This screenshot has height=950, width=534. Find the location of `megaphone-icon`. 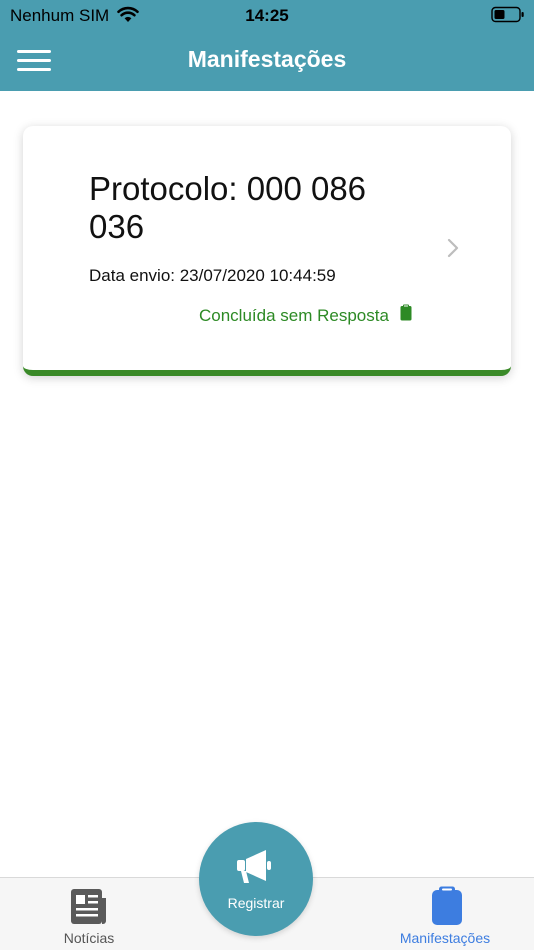

megaphone-icon is located at coordinates (254, 866).